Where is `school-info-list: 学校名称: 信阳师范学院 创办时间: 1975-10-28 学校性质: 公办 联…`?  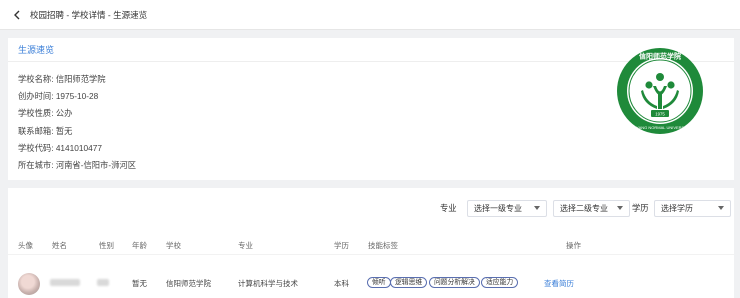 school-info-list: 学校名称: 信阳师范学院 创办时间: 1975-10-28 学校性质: 公办 联… is located at coordinates (77, 122).